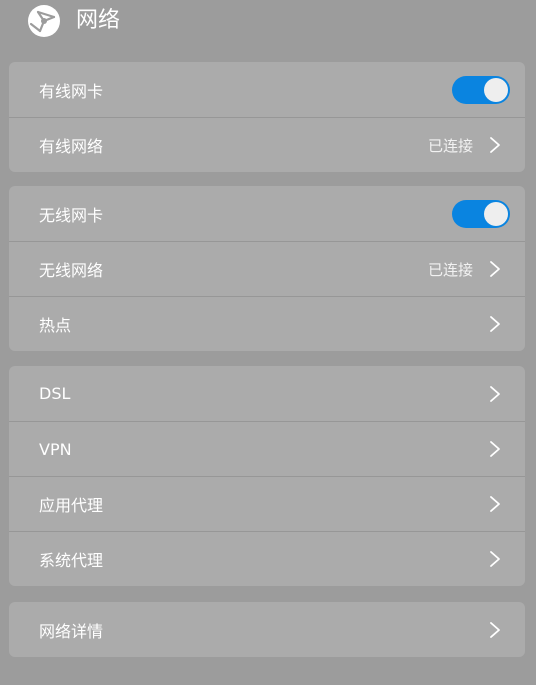 This screenshot has height=685, width=536. I want to click on network-details-row: 网络详情, so click(267, 629).